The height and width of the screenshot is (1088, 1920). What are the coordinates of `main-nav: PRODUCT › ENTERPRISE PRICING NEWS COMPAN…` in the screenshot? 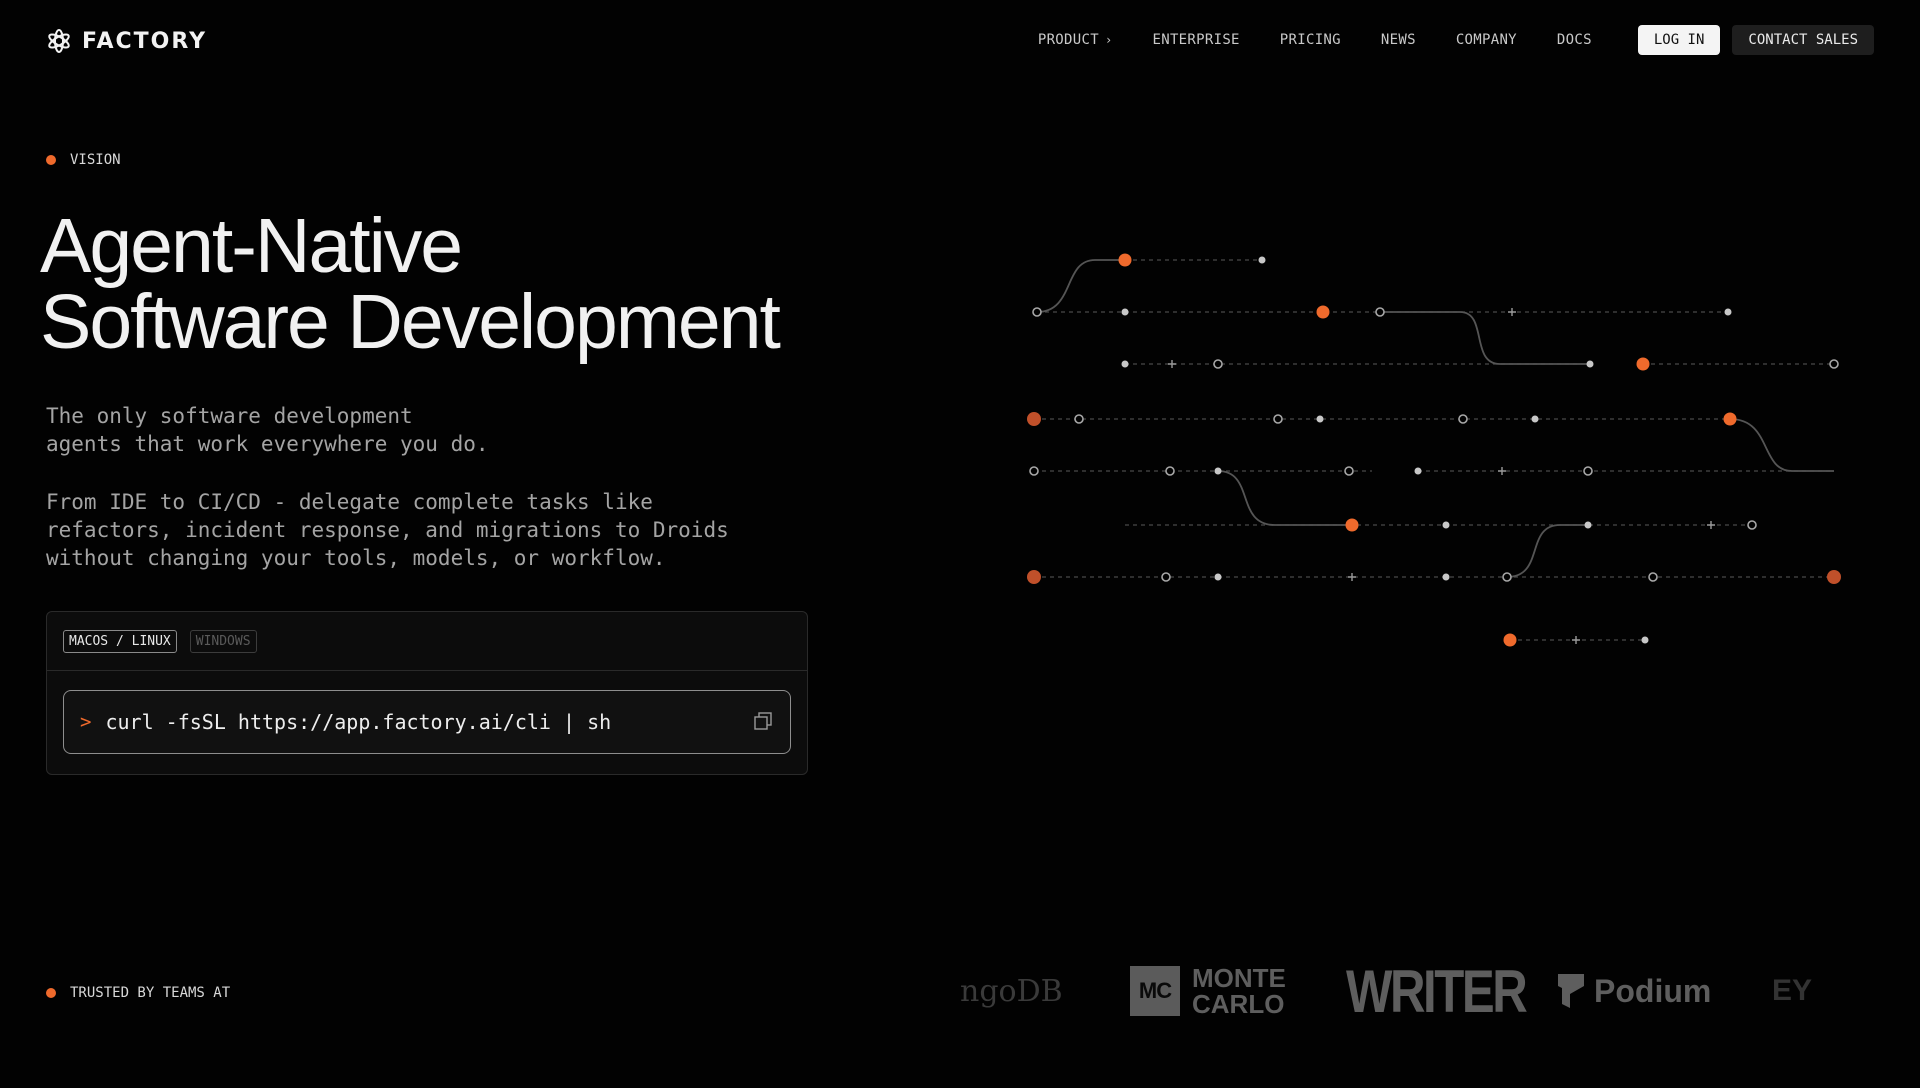 It's located at (1456, 40).